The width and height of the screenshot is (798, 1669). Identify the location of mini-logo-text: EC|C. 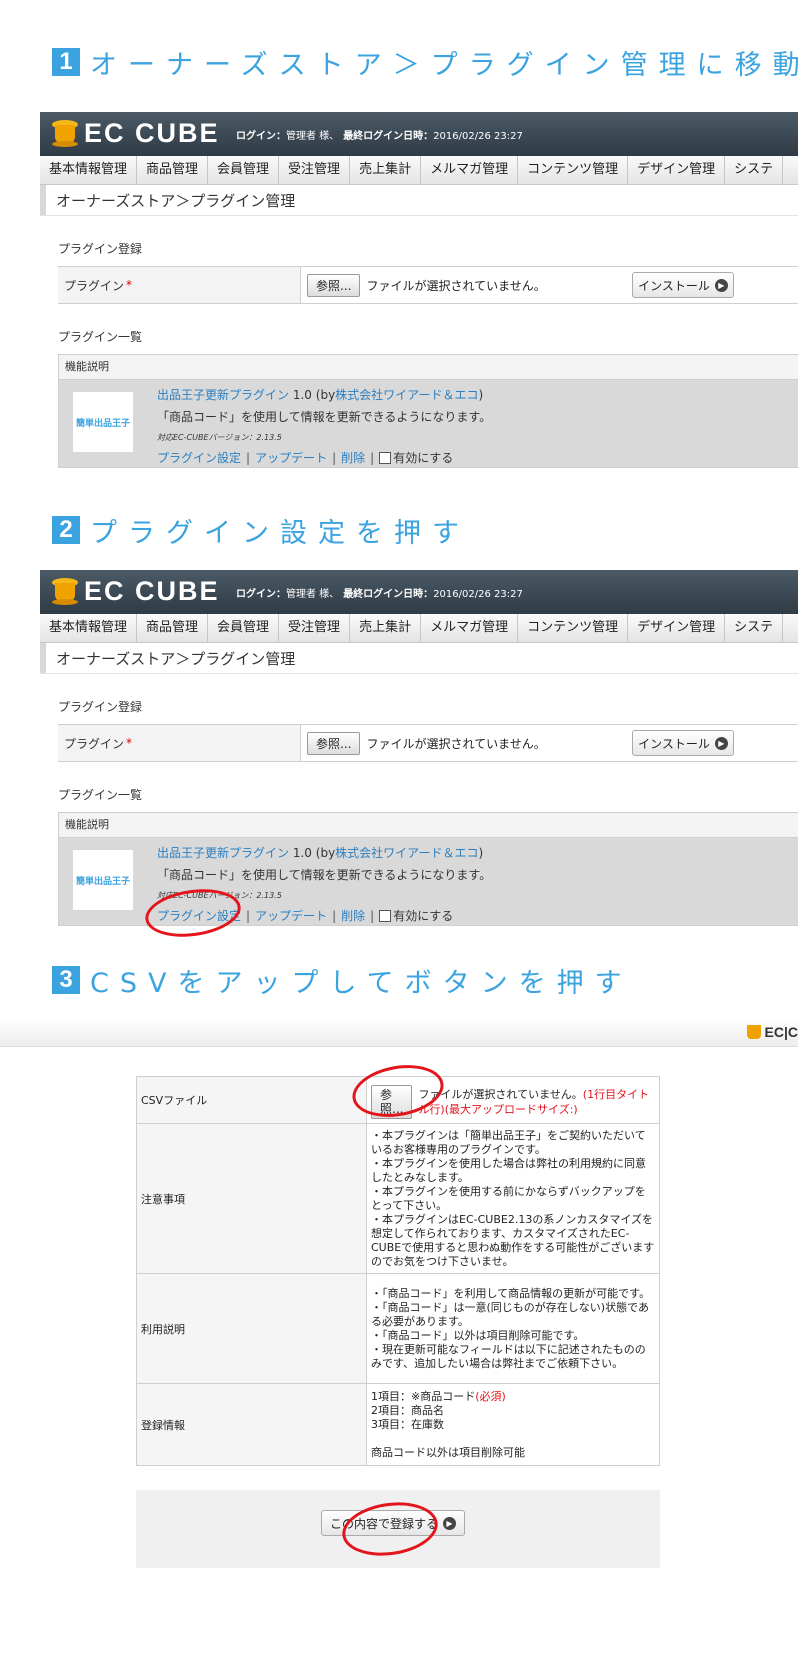
(781, 1032).